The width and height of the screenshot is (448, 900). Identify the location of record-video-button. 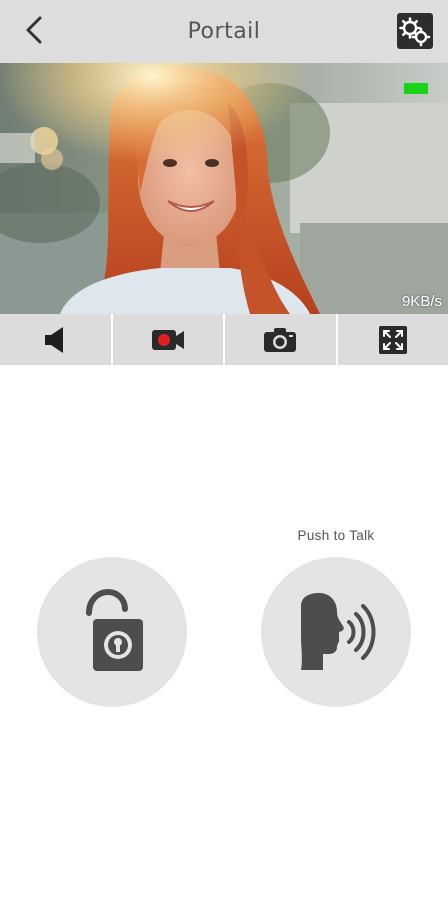
(168, 339).